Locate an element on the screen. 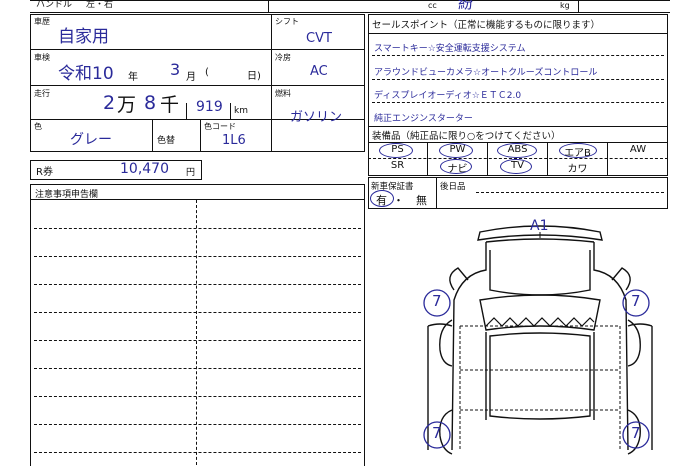 The image size is (700, 466). fuel-label: 燃料 is located at coordinates (283, 93).